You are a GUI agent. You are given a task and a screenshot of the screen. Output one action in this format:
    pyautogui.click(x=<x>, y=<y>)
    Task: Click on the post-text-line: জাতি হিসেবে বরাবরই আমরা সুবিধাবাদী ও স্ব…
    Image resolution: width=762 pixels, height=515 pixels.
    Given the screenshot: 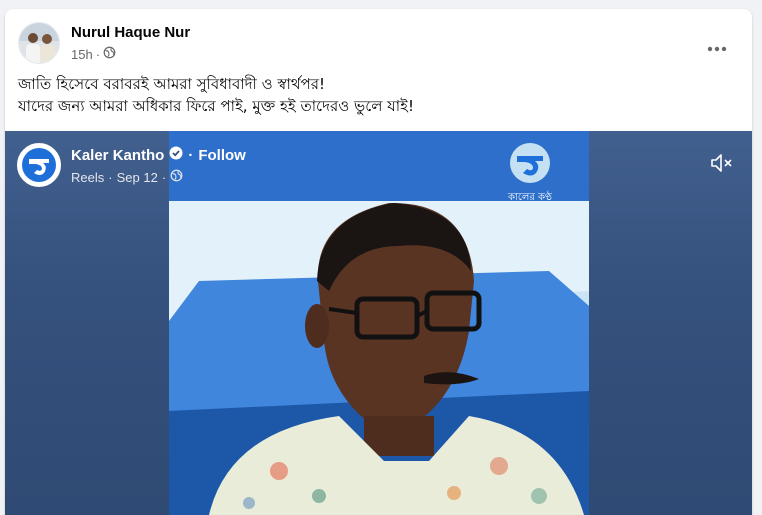 What is the action you would take?
    pyautogui.click(x=172, y=84)
    